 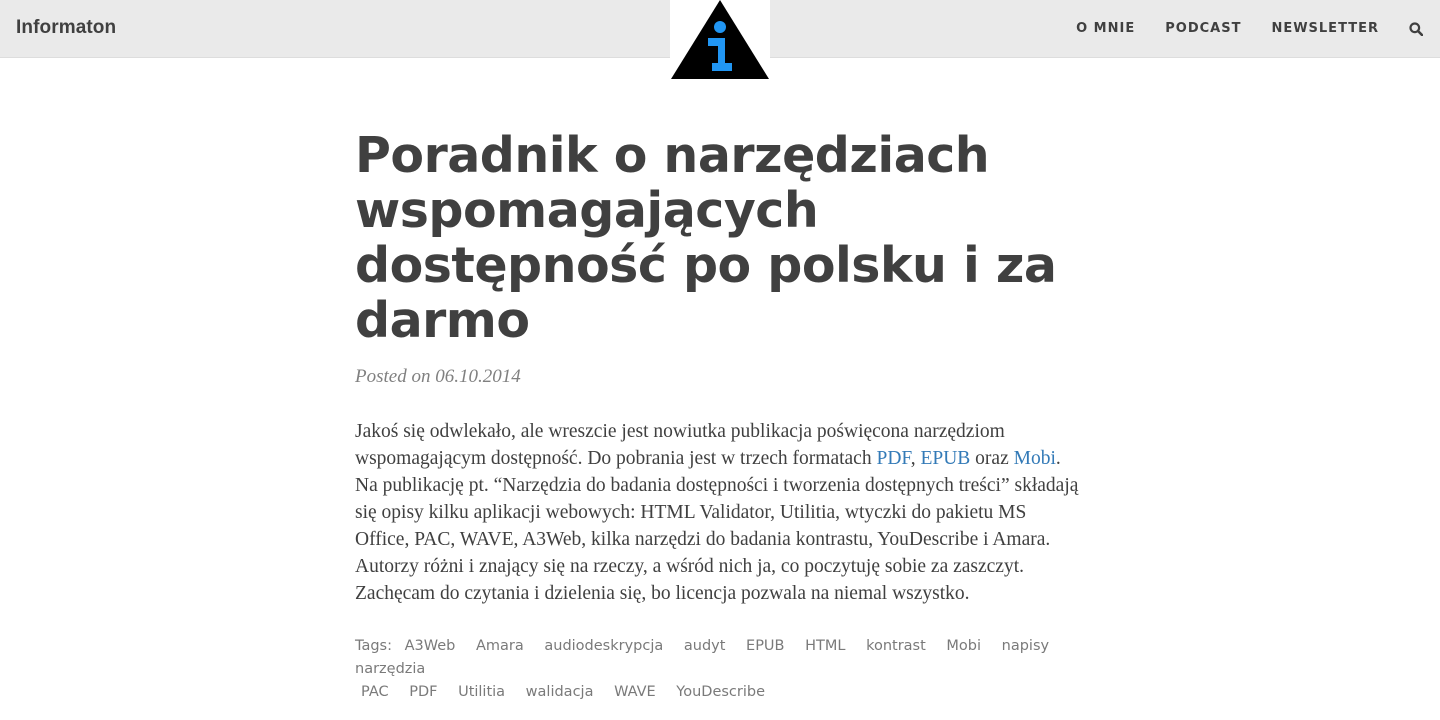 What do you see at coordinates (896, 646) in the screenshot?
I see `tag-link: kontrast` at bounding box center [896, 646].